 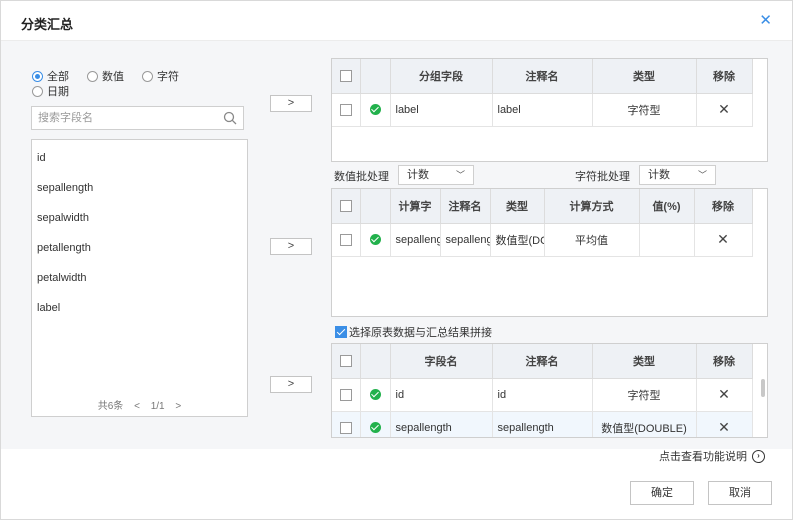 I want to click on table-header-row: 计算字 注释名 类型 计算方式 值(%) 移除, so click(x=542, y=206).